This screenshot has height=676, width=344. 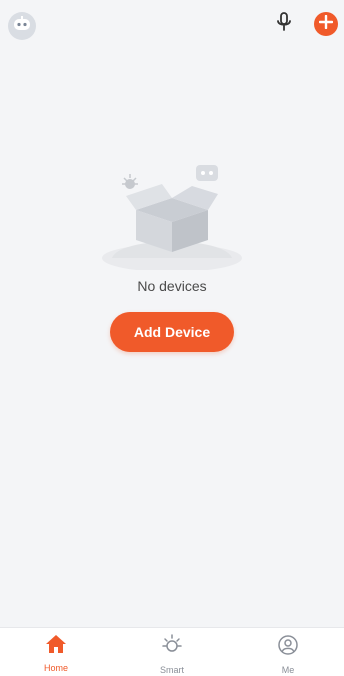 I want to click on bottom-tab-bar: Home Smart Me, so click(x=172, y=651).